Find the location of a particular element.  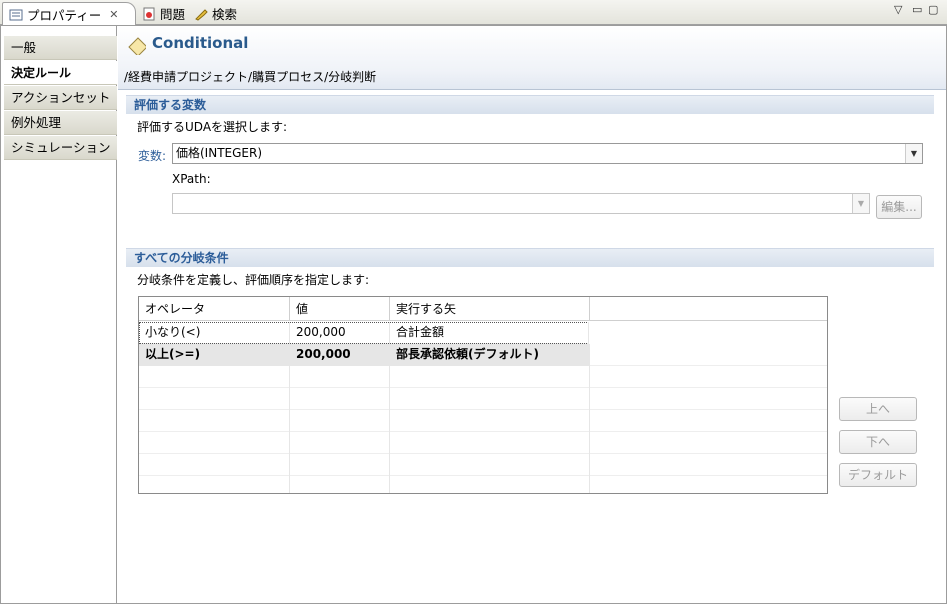

page-title: Conditional is located at coordinates (200, 43).